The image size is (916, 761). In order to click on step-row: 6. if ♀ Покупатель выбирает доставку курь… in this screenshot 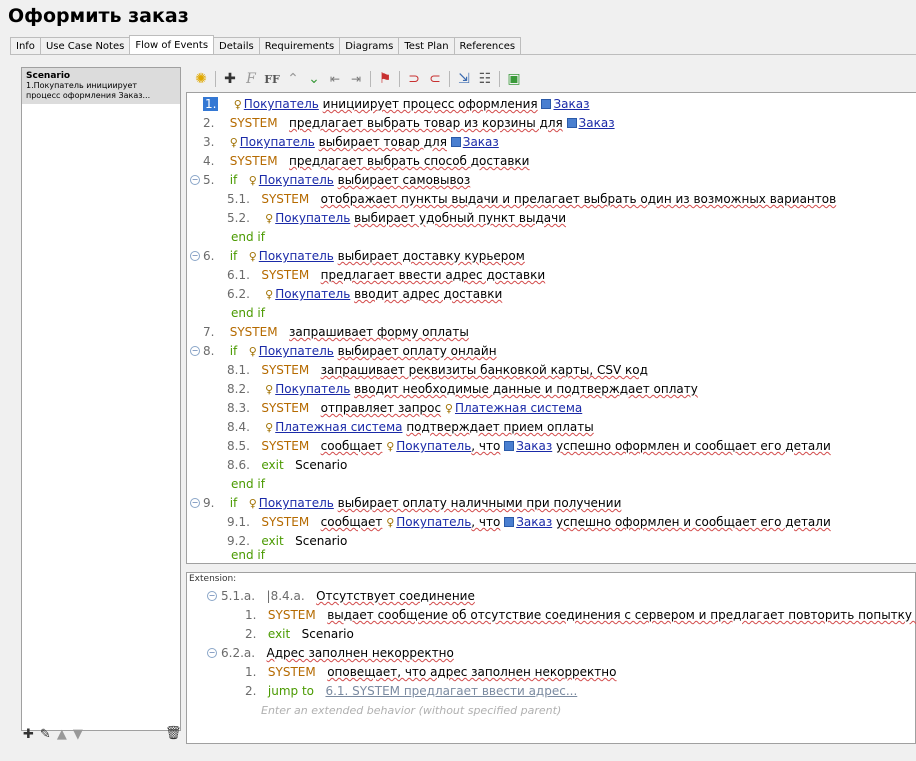, I will do `click(364, 256)`.